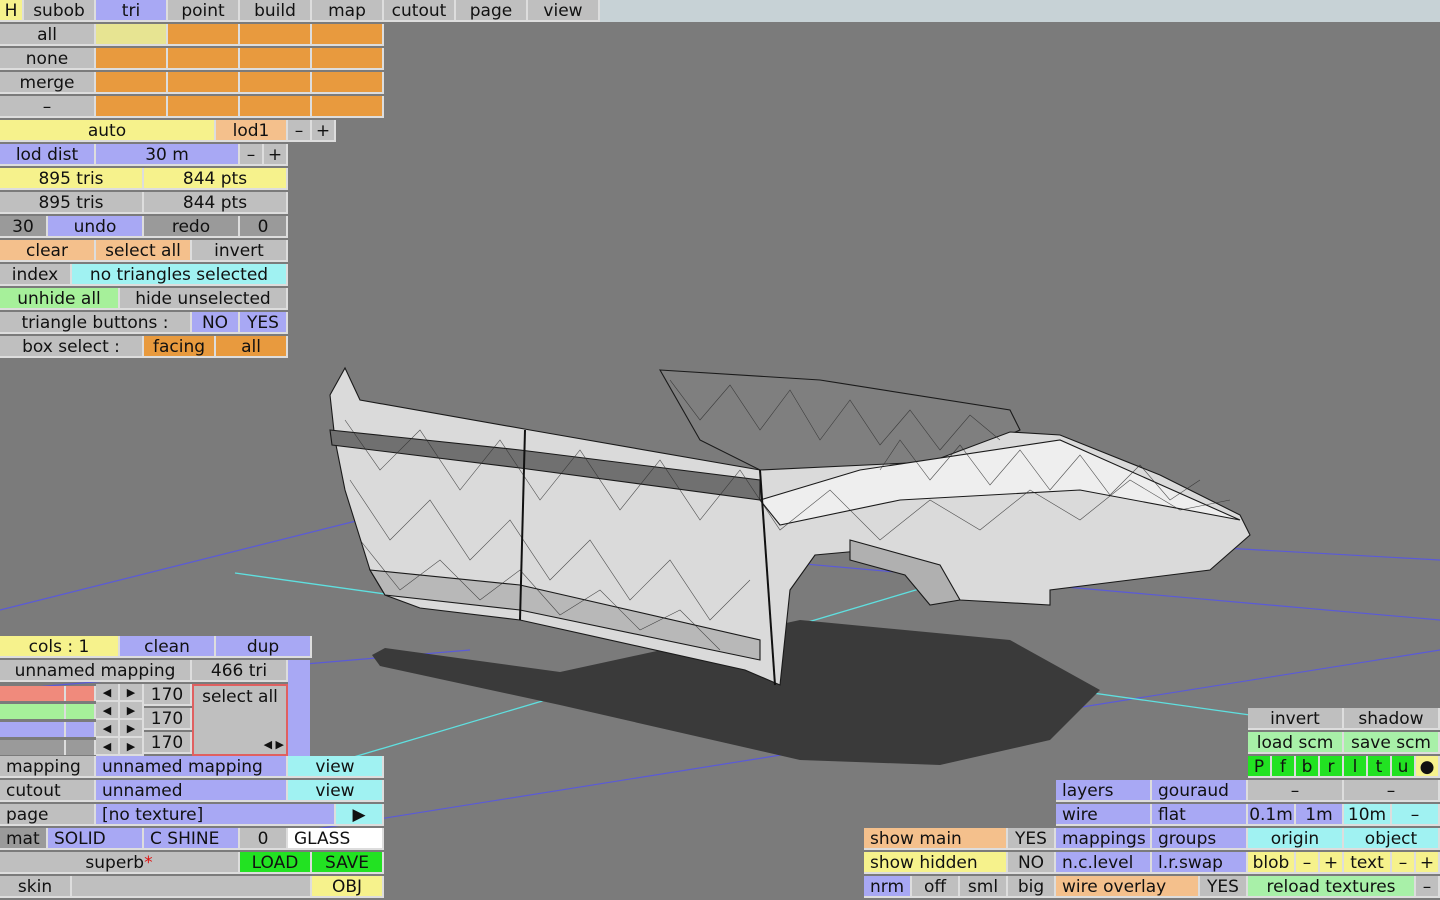 Image resolution: width=1440 pixels, height=900 pixels. I want to click on invert-selection-button: invert, so click(240, 251).